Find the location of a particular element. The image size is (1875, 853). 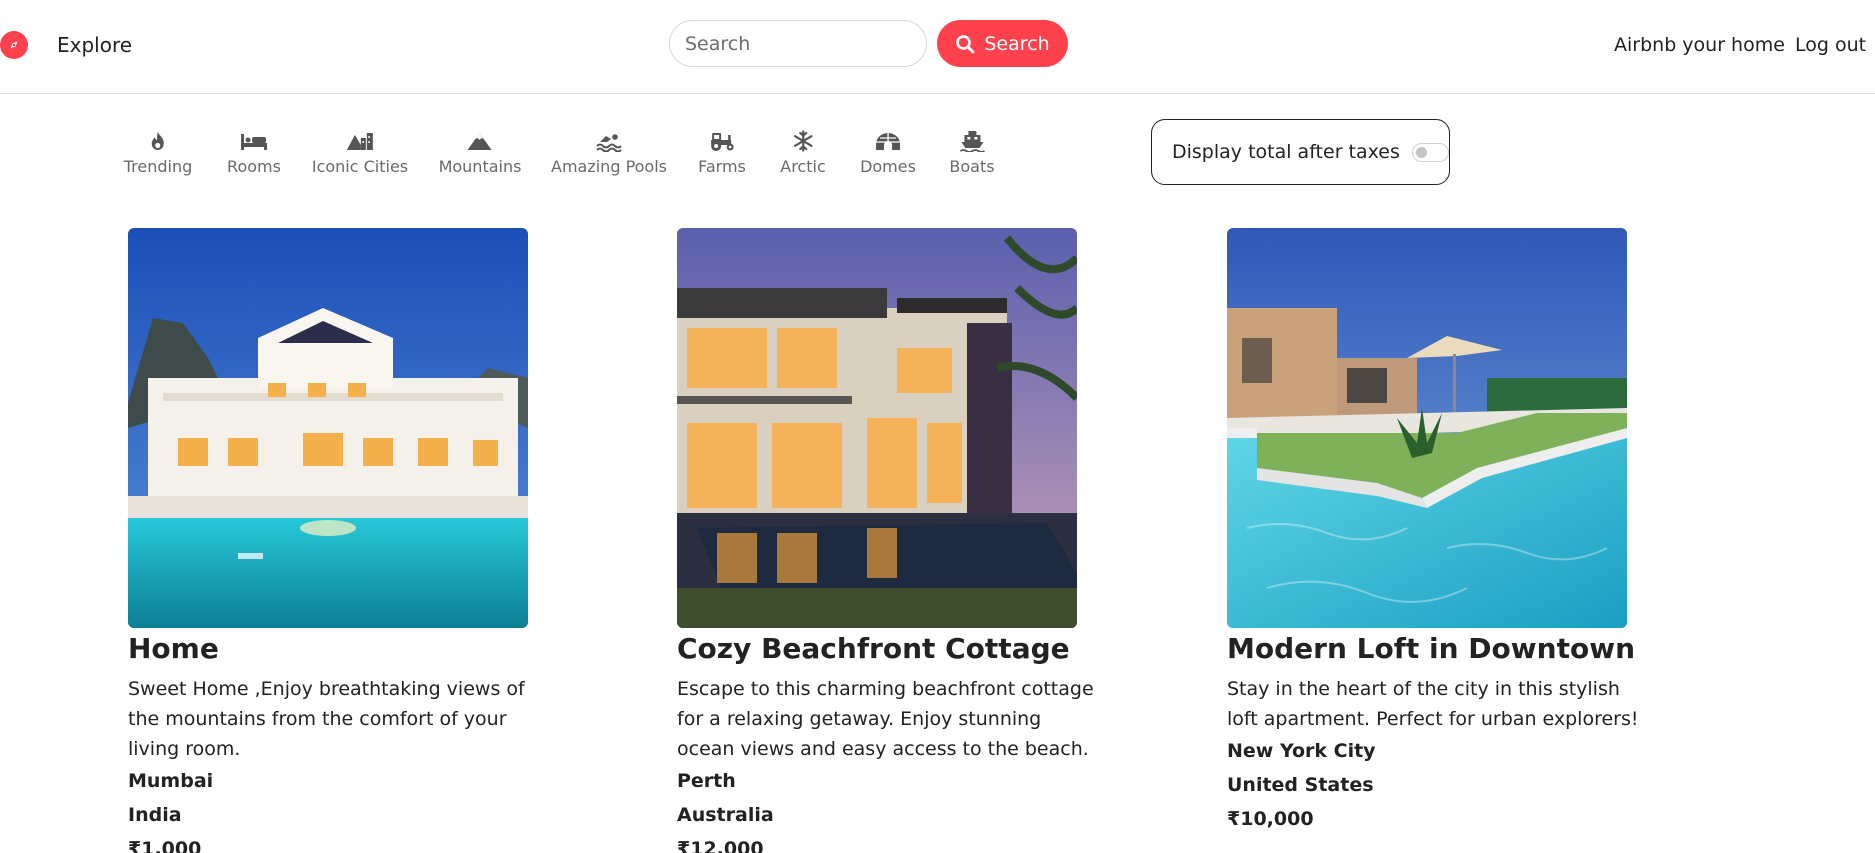

filter-arctic: Arctic is located at coordinates (803, 154).